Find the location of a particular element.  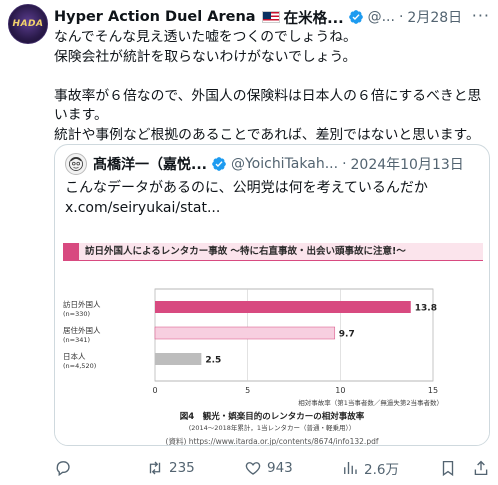

quote-text-line: こんなデータがあるのに、公明党は何を考えているんだか is located at coordinates (246, 188).